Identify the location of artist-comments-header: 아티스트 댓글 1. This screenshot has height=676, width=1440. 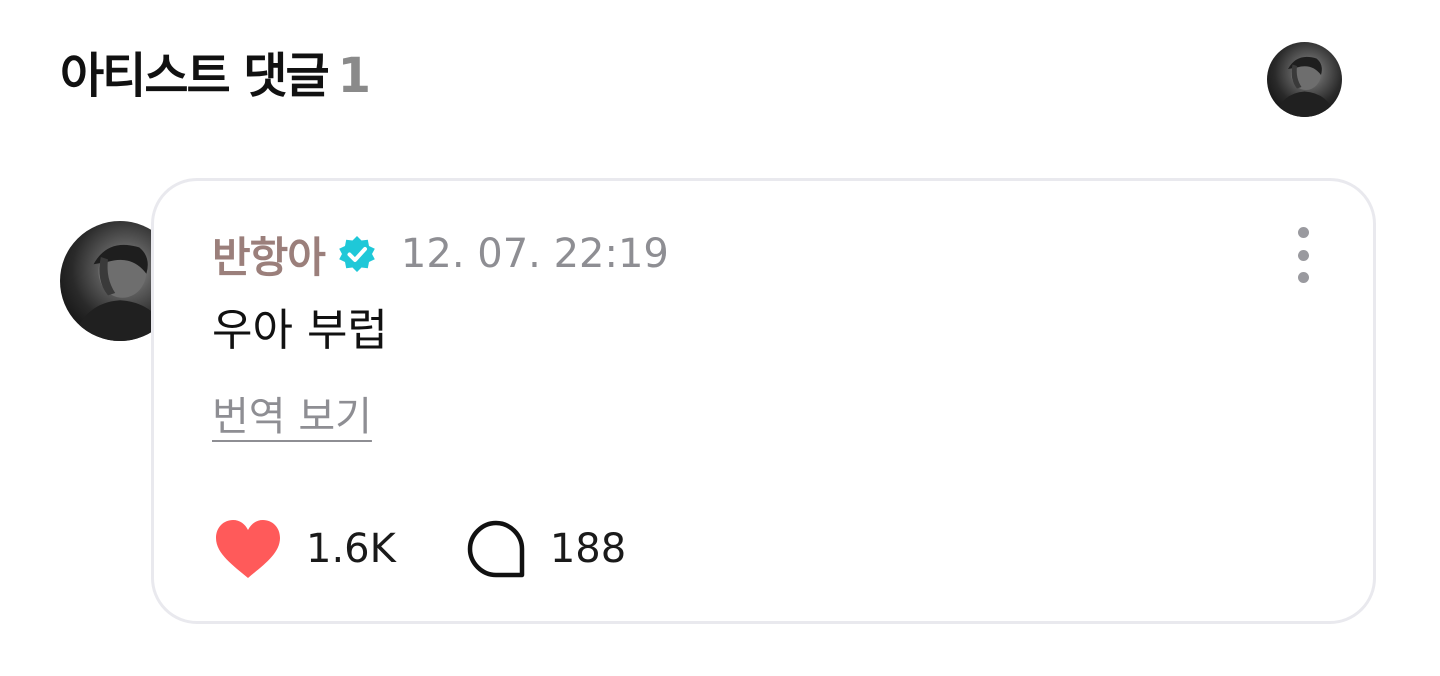
(215, 76).